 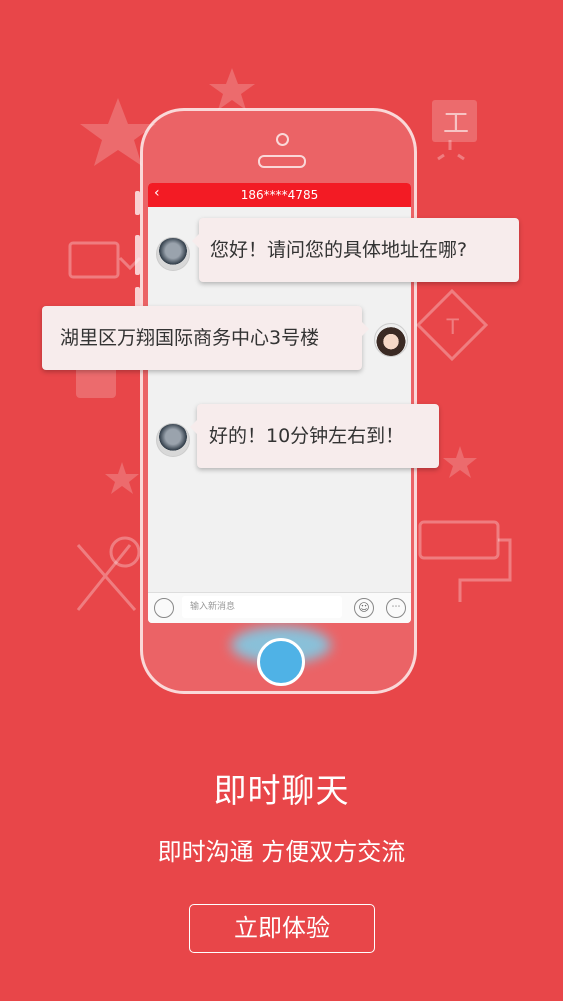 I want to click on home-button, so click(x=281, y=662).